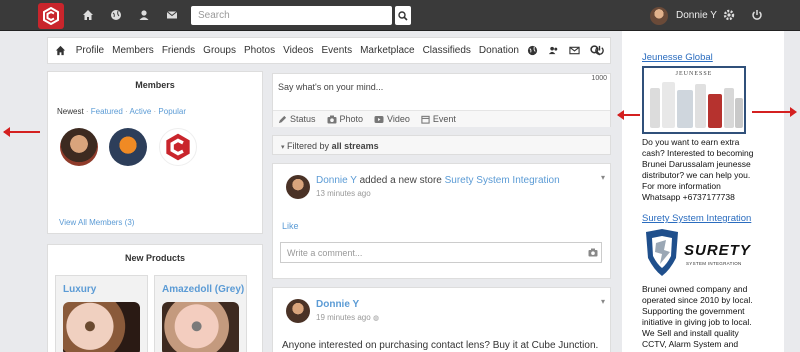  Describe the element at coordinates (282, 119) in the screenshot. I see `pencil-icon` at that location.